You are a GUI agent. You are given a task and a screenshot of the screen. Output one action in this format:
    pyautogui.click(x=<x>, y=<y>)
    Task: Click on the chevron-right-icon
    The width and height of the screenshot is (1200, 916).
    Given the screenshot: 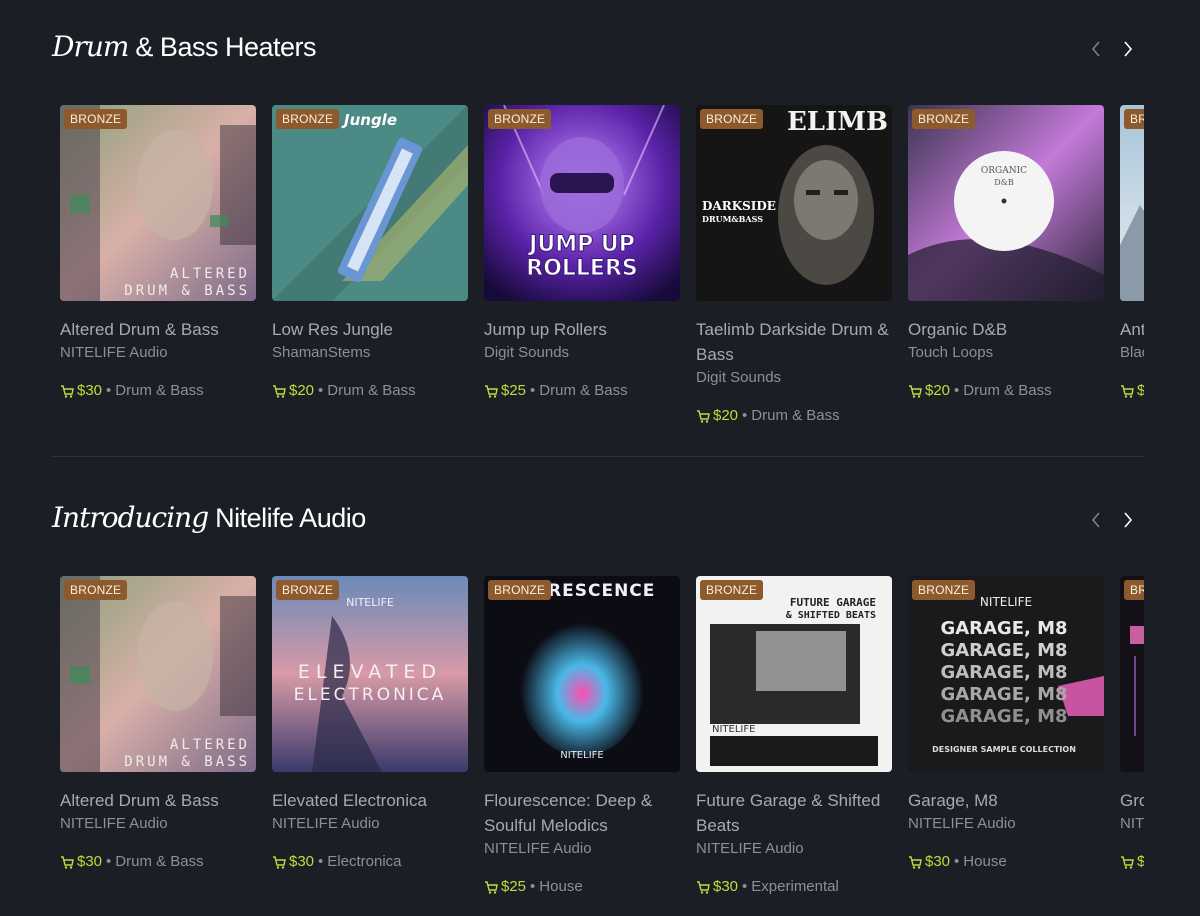 What is the action you would take?
    pyautogui.click(x=1128, y=49)
    